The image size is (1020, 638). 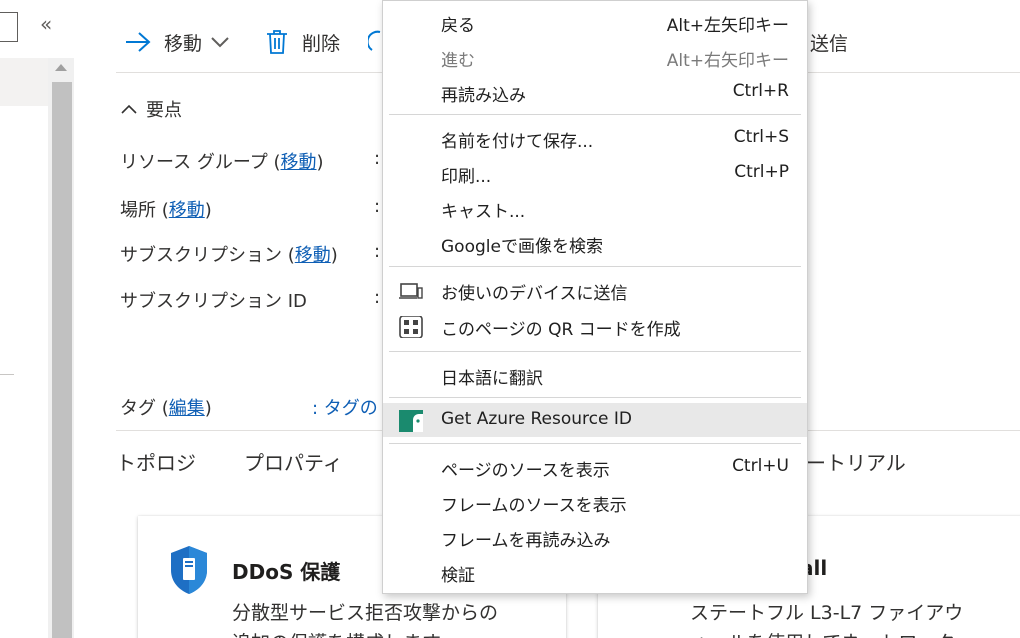 What do you see at coordinates (536, 419) in the screenshot?
I see `menu-item-label: Get Azure Resource ID` at bounding box center [536, 419].